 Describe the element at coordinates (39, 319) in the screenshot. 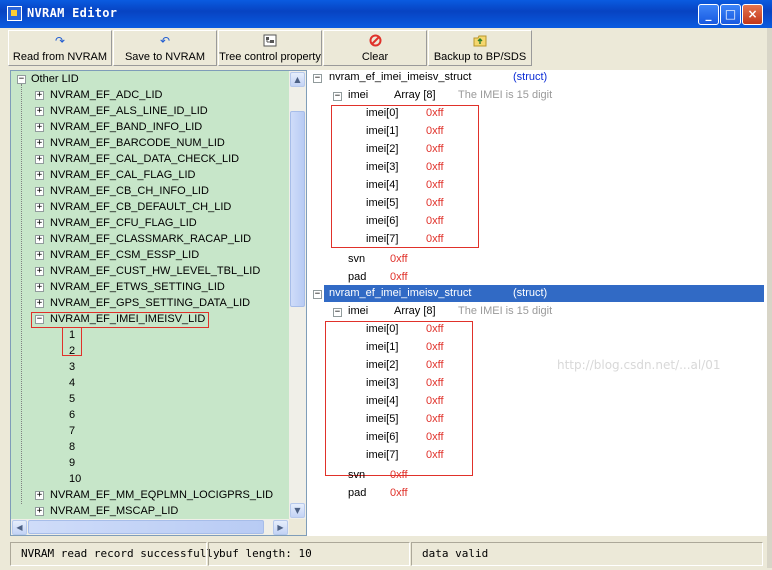

I see `collapse-node-icon: −` at that location.